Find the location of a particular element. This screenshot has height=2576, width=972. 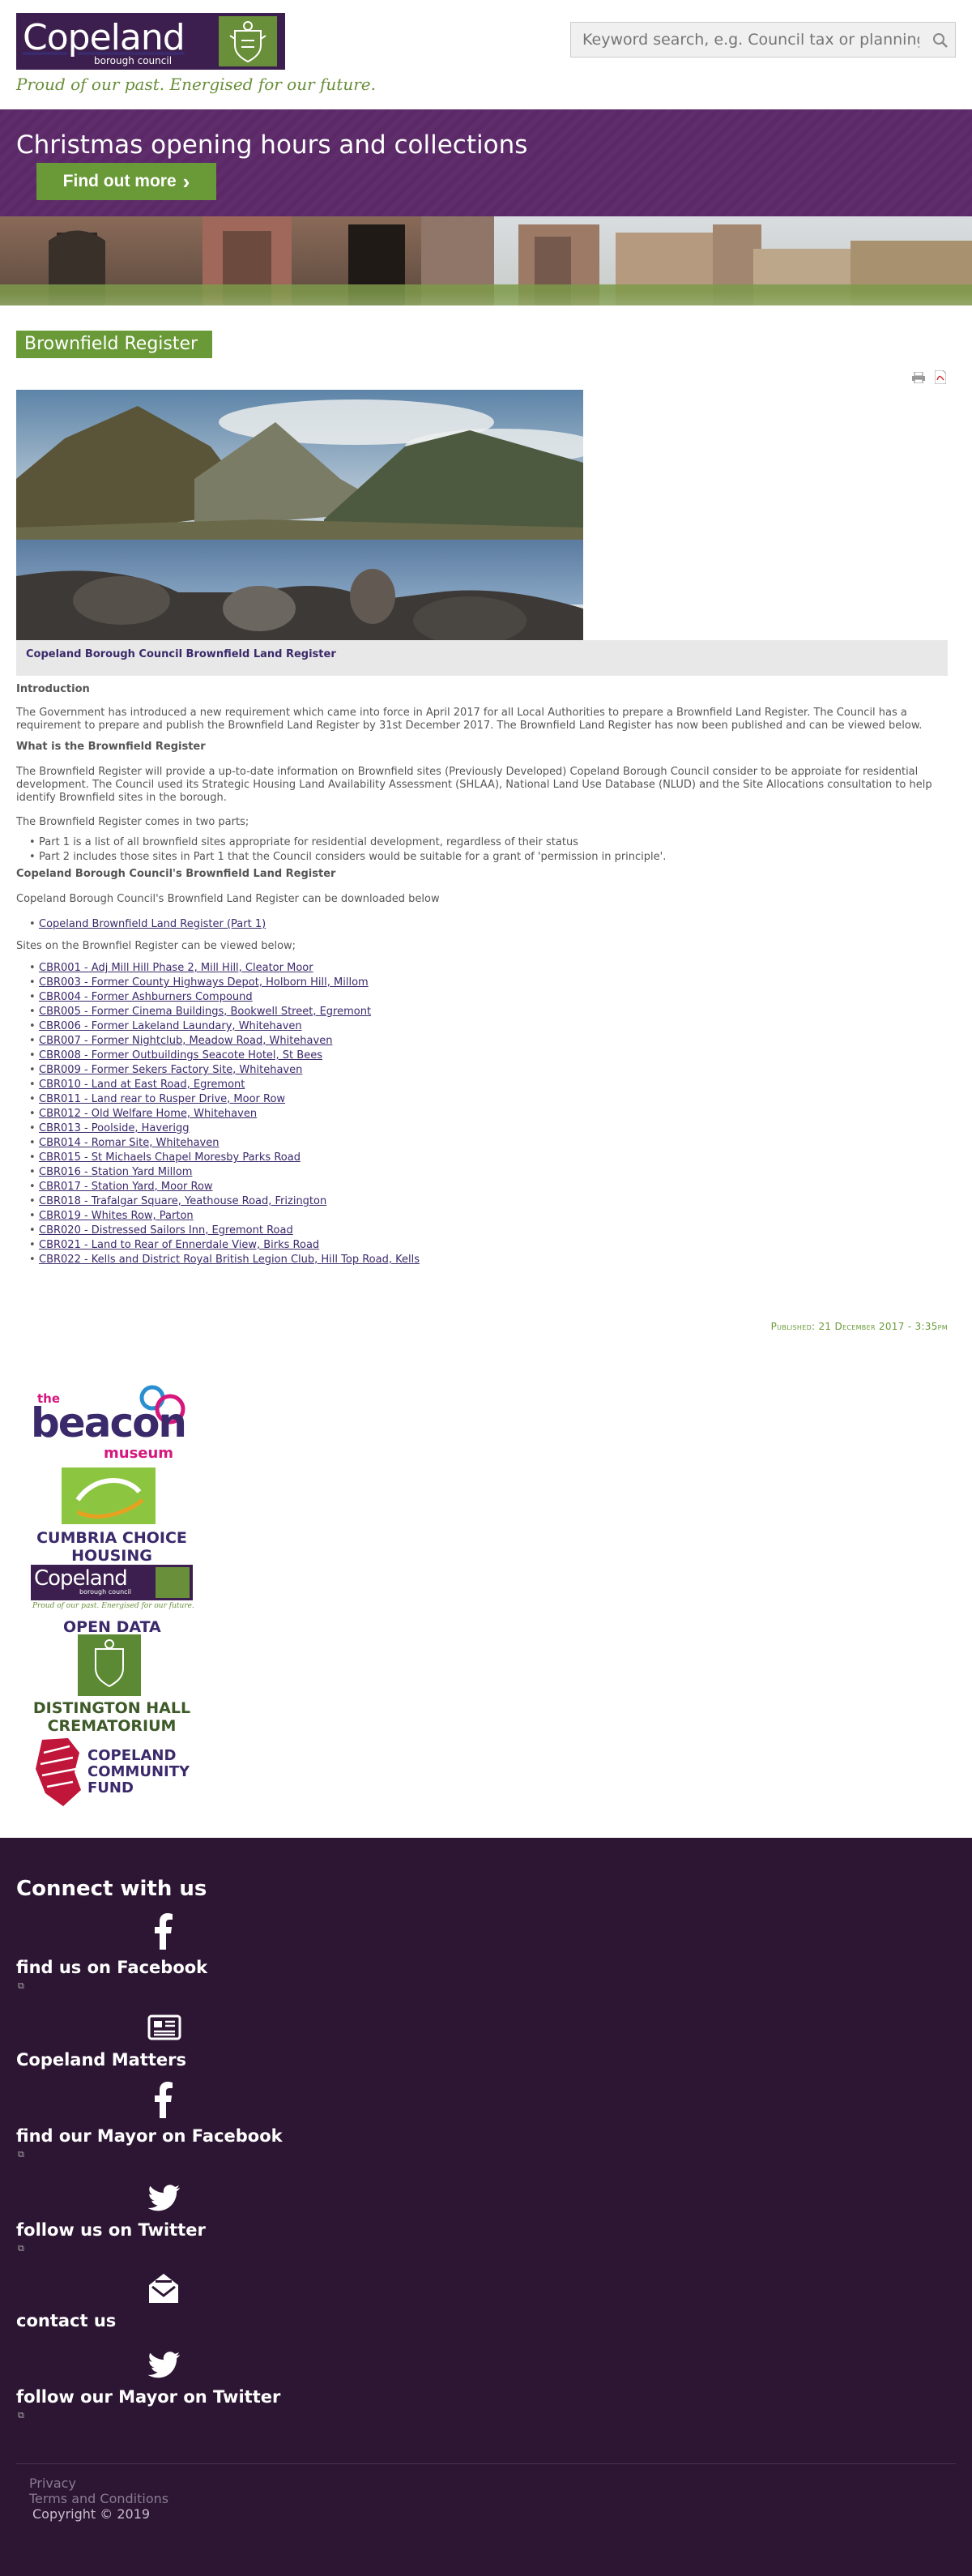

site-link: CBR013 - Poolside, Haverigg is located at coordinates (115, 1128).